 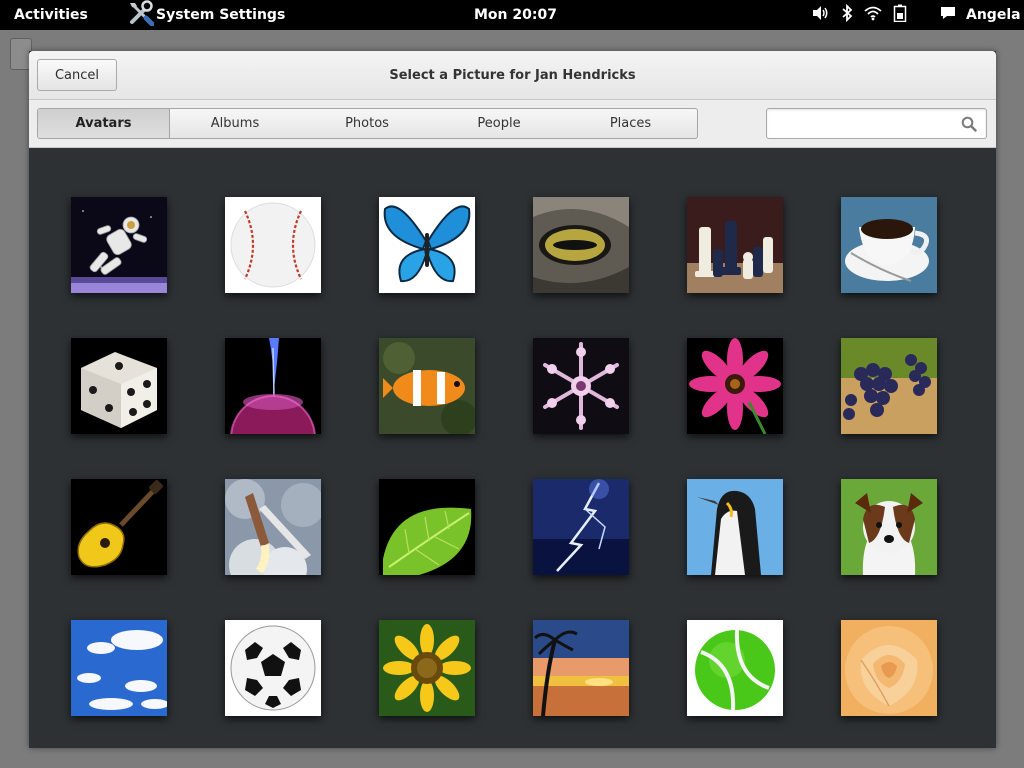 I want to click on chat-icon, so click(x=948, y=15).